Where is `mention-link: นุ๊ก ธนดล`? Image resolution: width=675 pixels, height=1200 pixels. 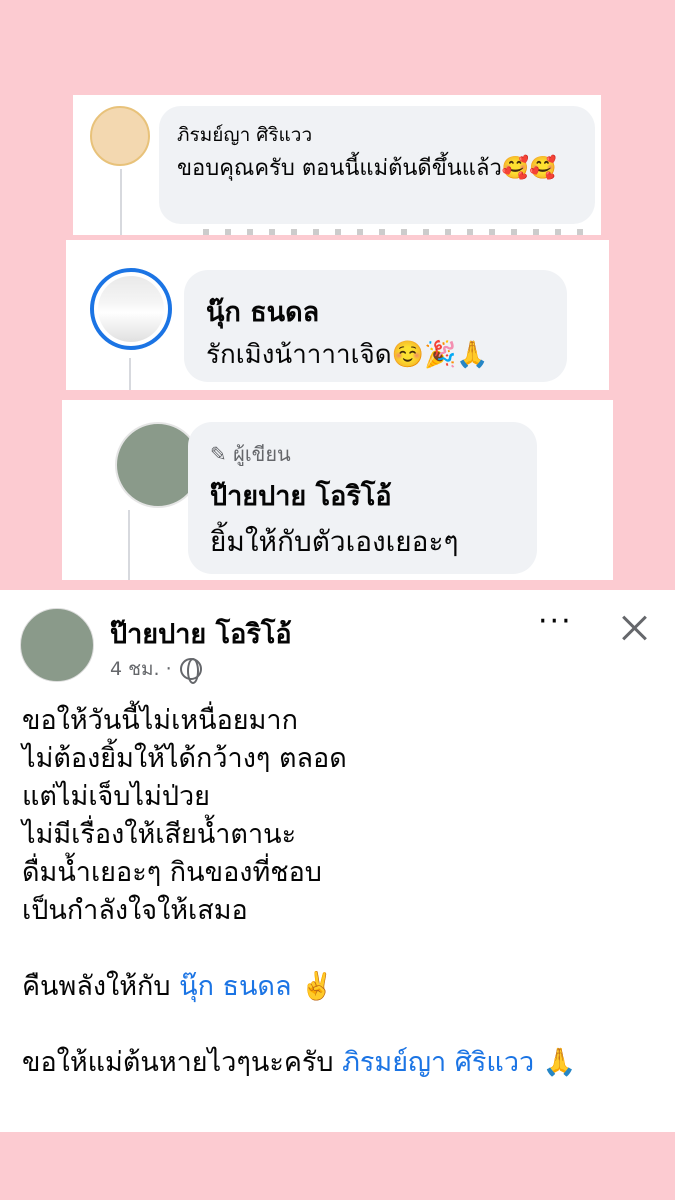
mention-link: นุ๊ก ธนดล is located at coordinates (235, 986).